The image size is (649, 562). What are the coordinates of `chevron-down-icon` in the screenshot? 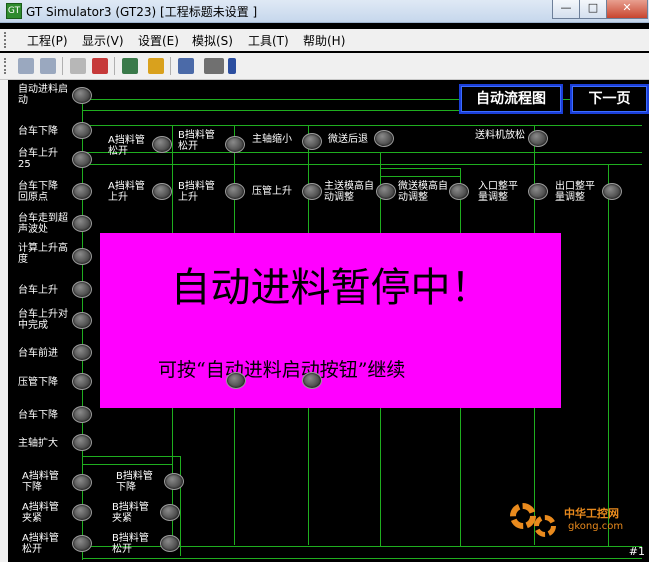 It's located at (232, 66).